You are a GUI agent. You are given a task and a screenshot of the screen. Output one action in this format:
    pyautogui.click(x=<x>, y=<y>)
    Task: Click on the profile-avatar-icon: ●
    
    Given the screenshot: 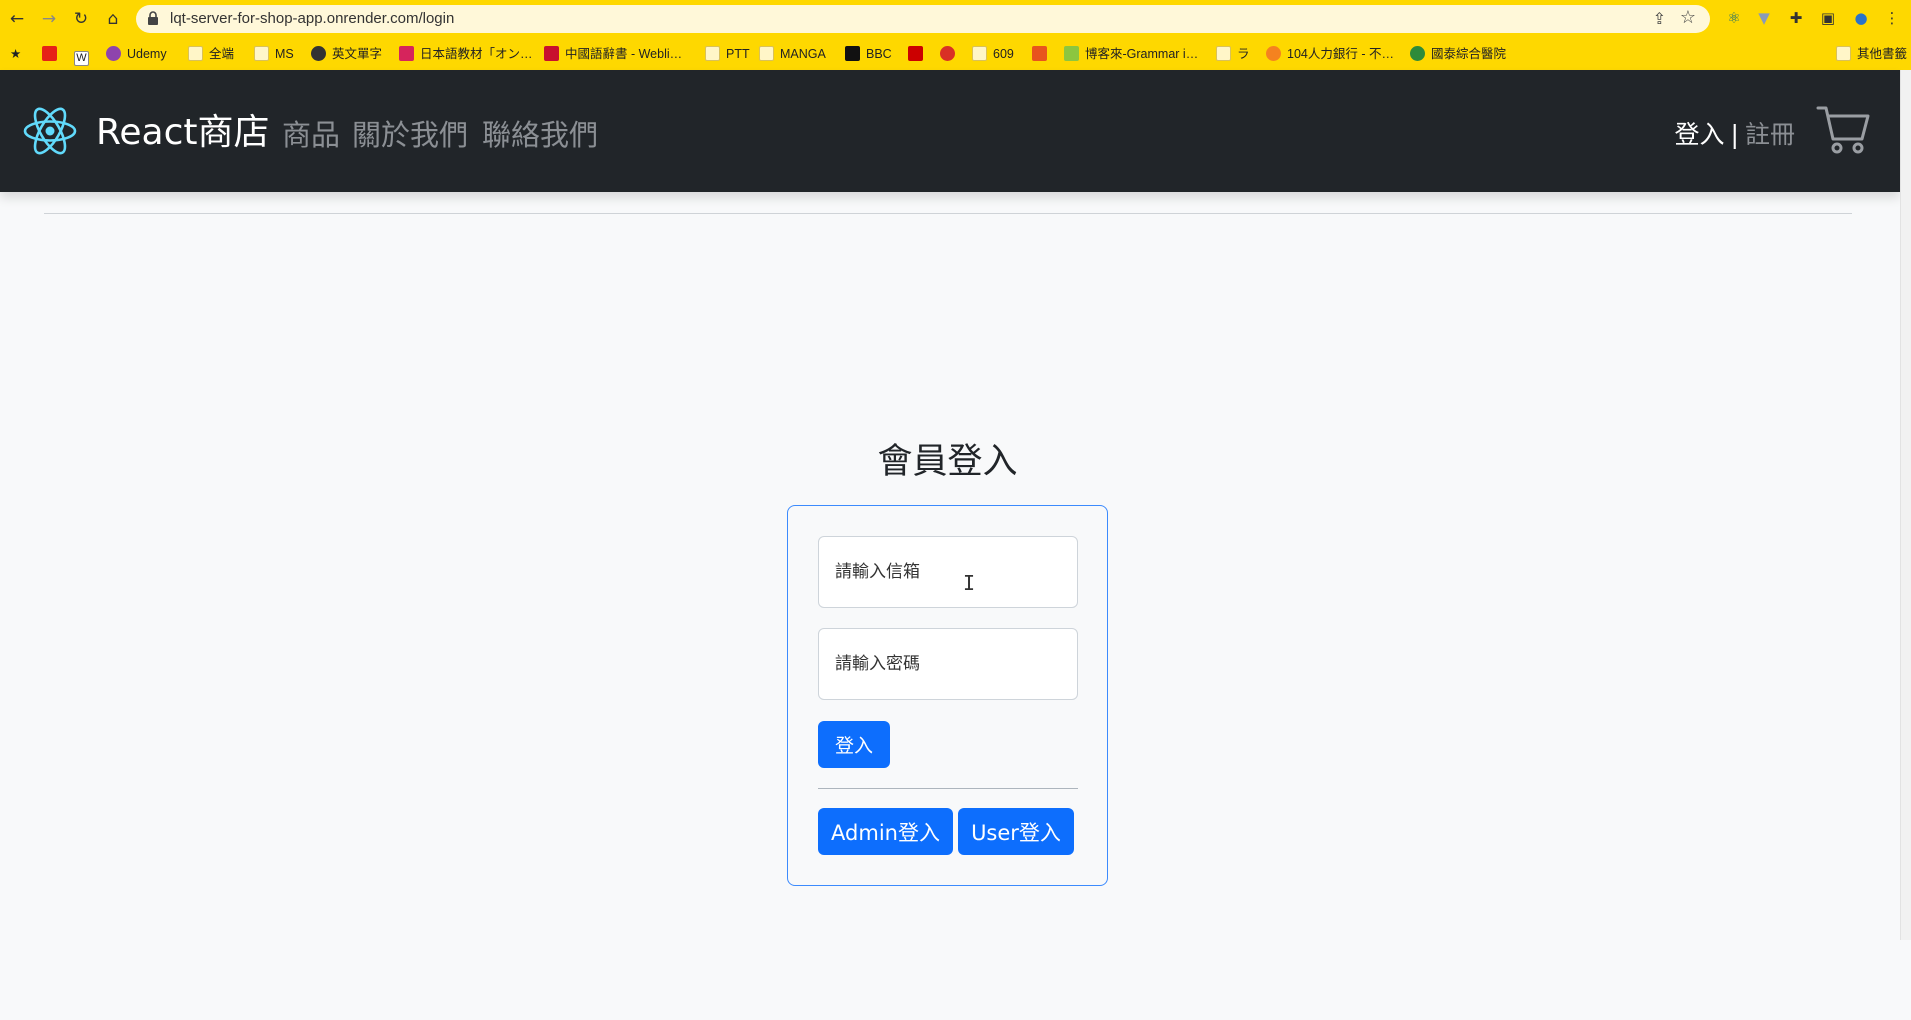 What is the action you would take?
    pyautogui.click(x=1861, y=18)
    